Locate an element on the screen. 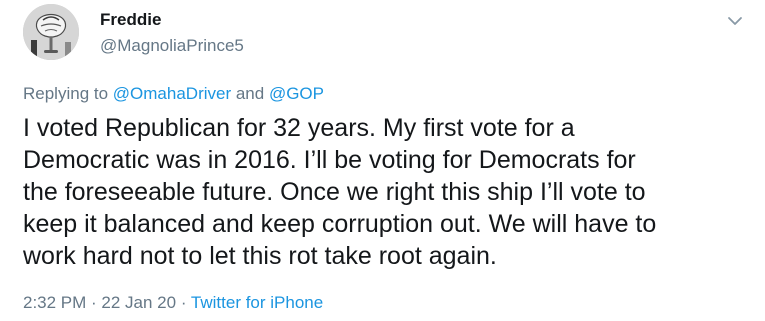  replying-to-label: Replying to is located at coordinates (68, 93).